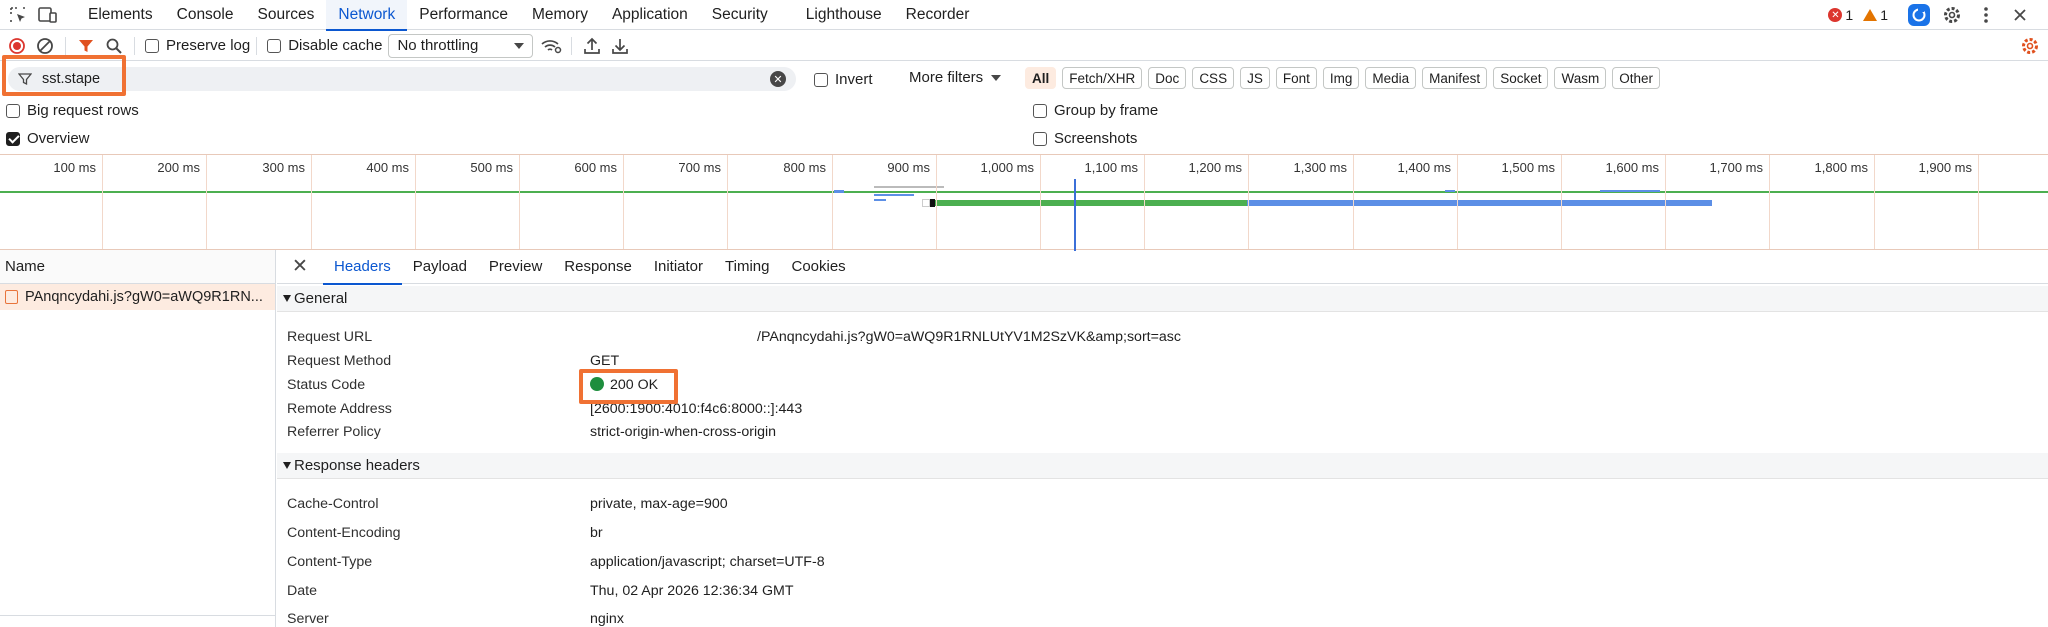  What do you see at coordinates (1424, 167) in the screenshot?
I see `timeline-tick-label: 1,400 ms` at bounding box center [1424, 167].